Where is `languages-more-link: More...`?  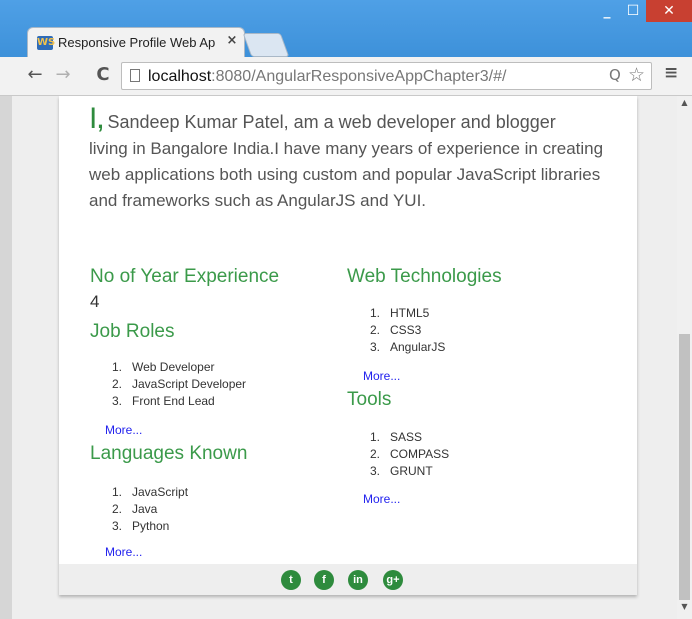
languages-more-link: More... is located at coordinates (123, 552).